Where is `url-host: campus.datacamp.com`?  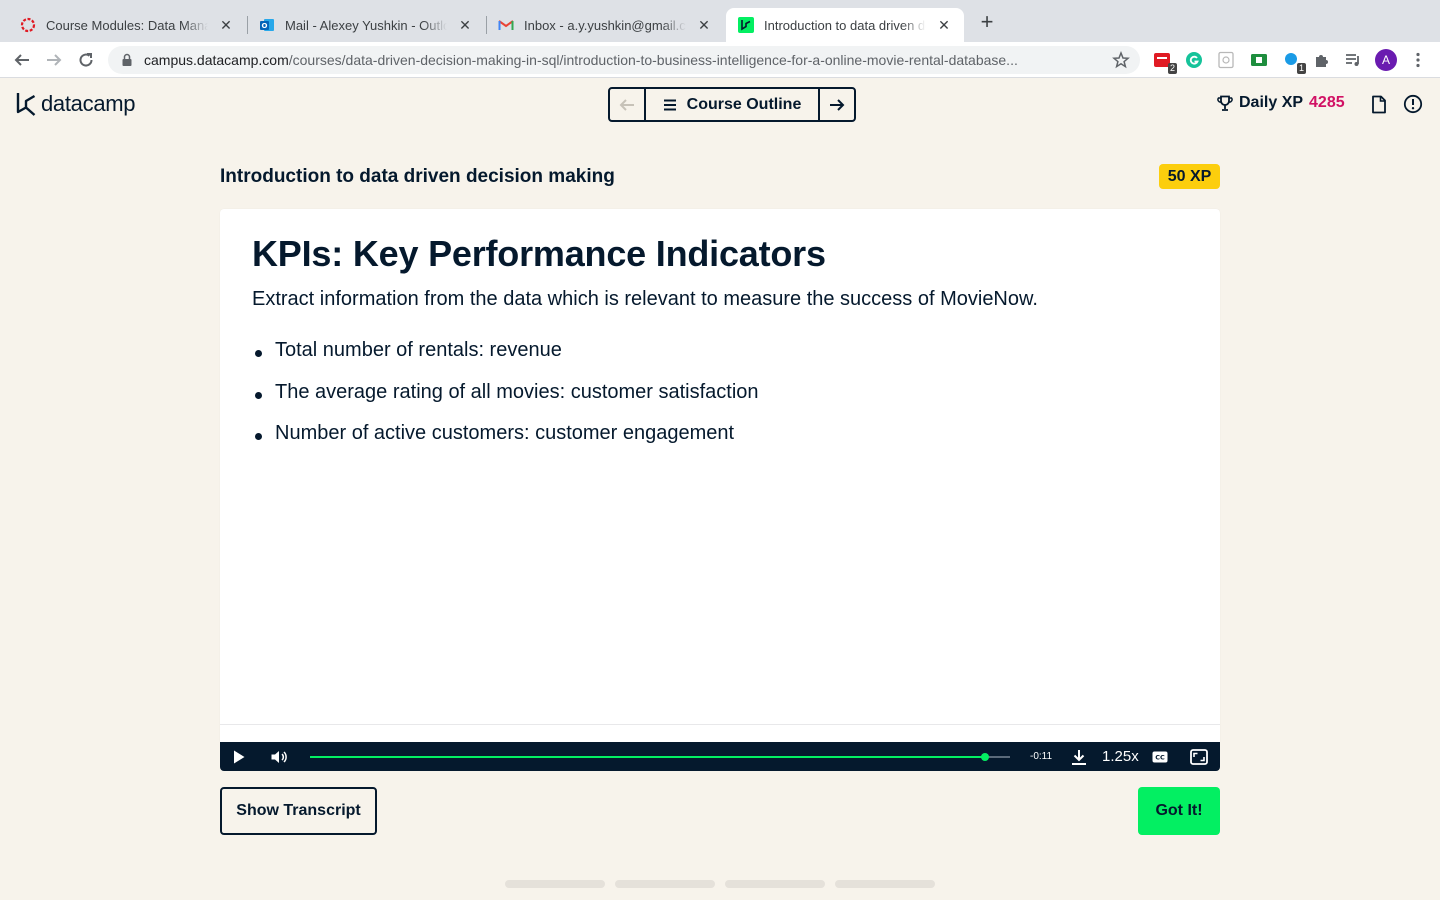
url-host: campus.datacamp.com is located at coordinates (216, 60).